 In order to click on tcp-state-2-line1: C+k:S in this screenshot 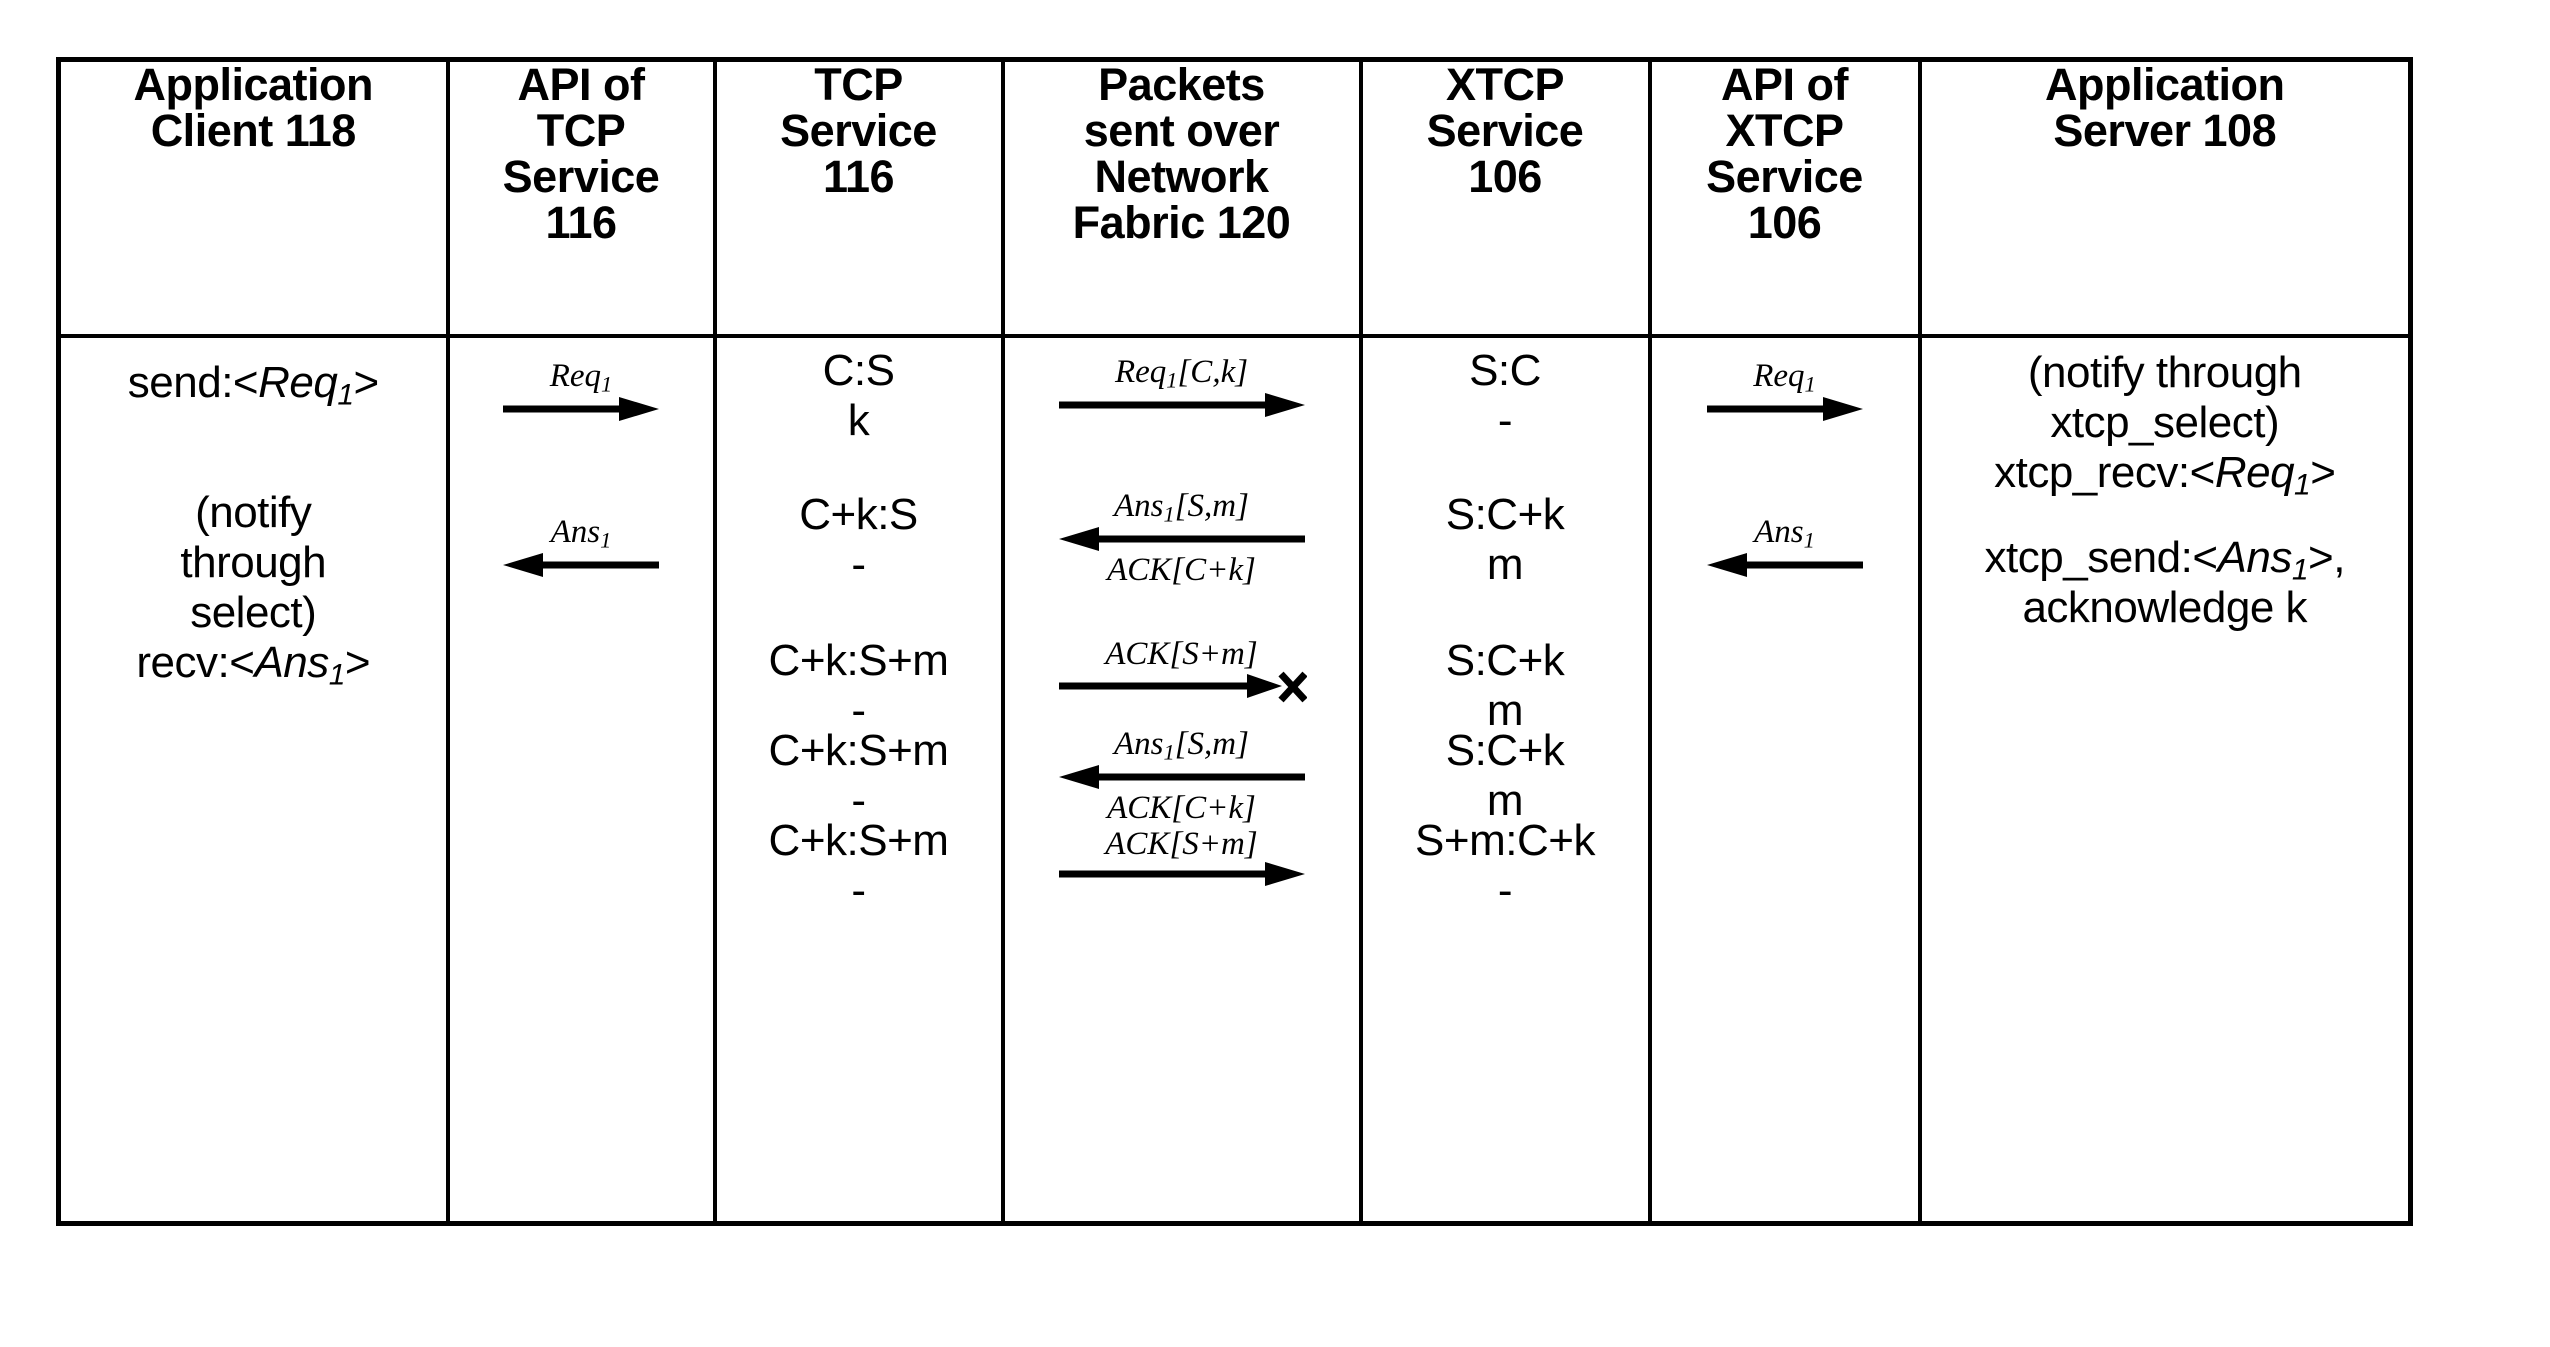, I will do `click(858, 514)`.